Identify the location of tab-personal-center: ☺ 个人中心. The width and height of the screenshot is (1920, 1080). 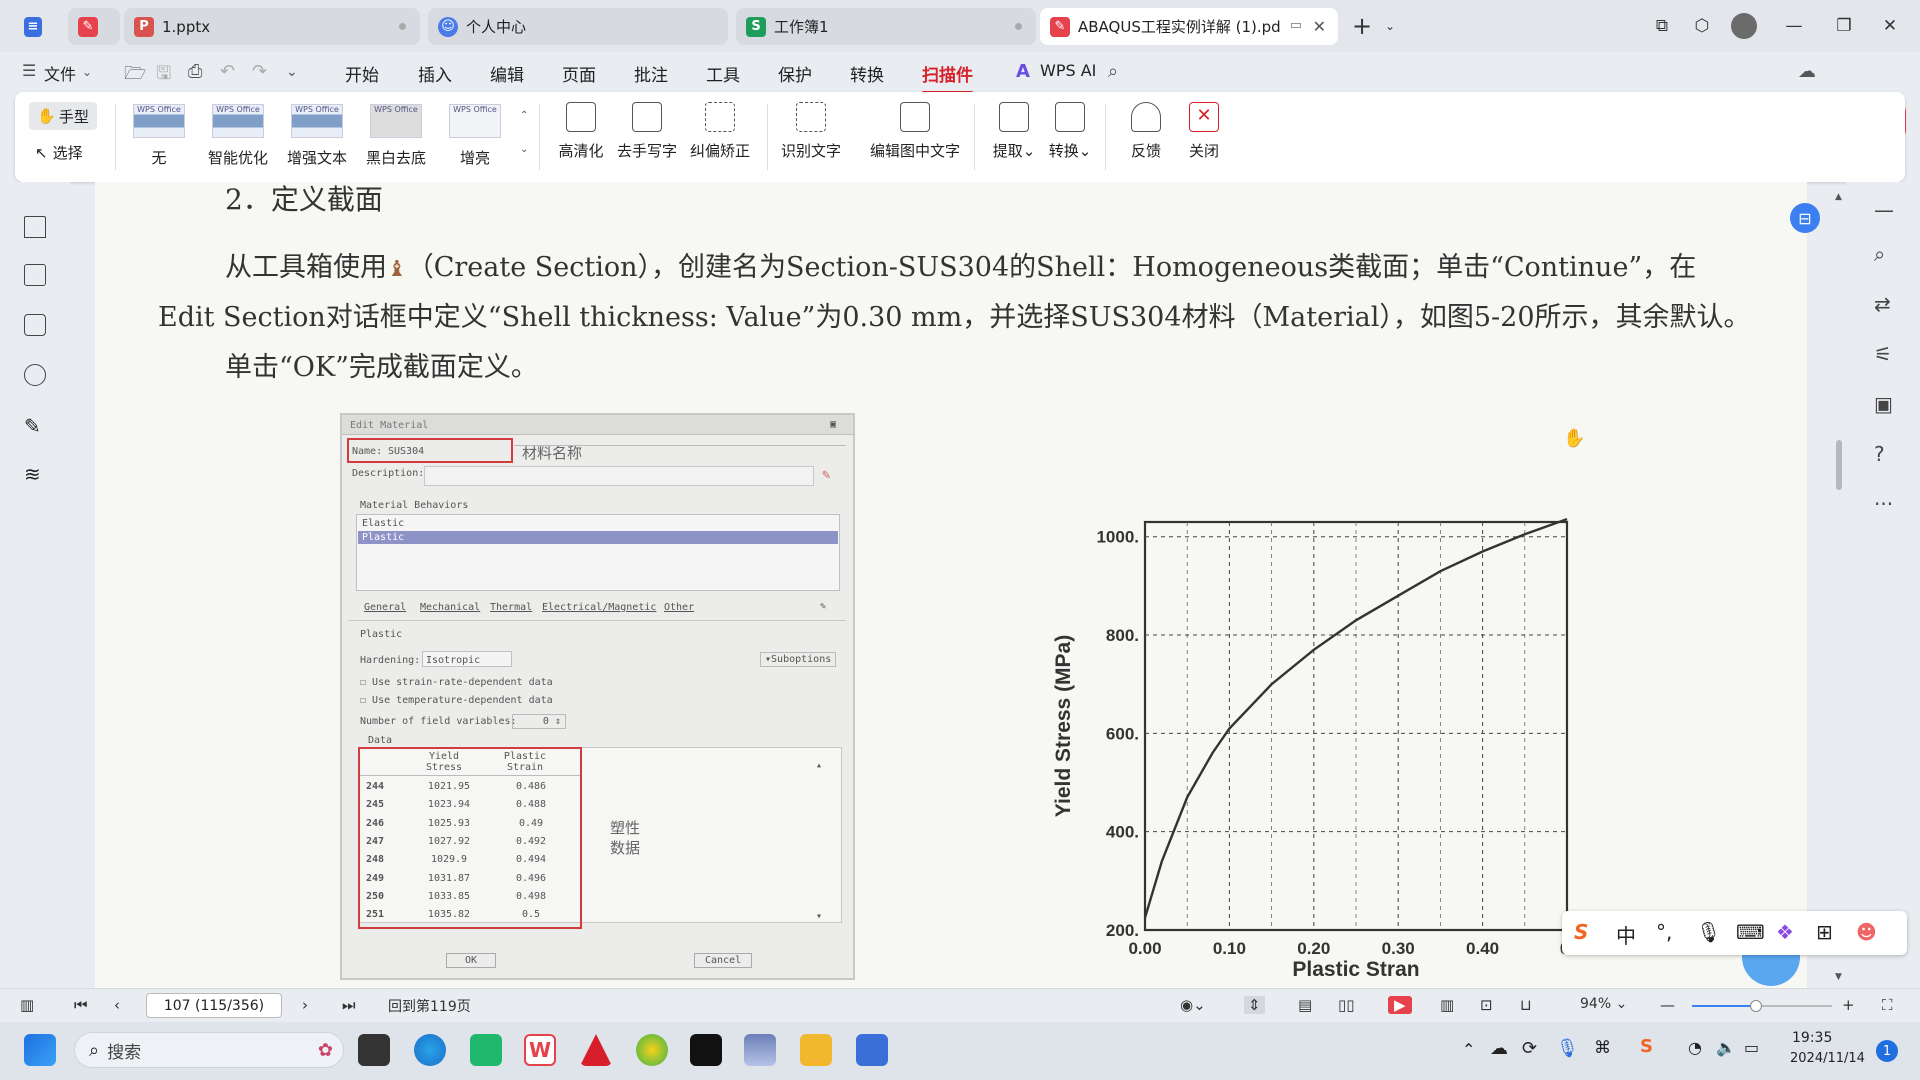
(578, 26).